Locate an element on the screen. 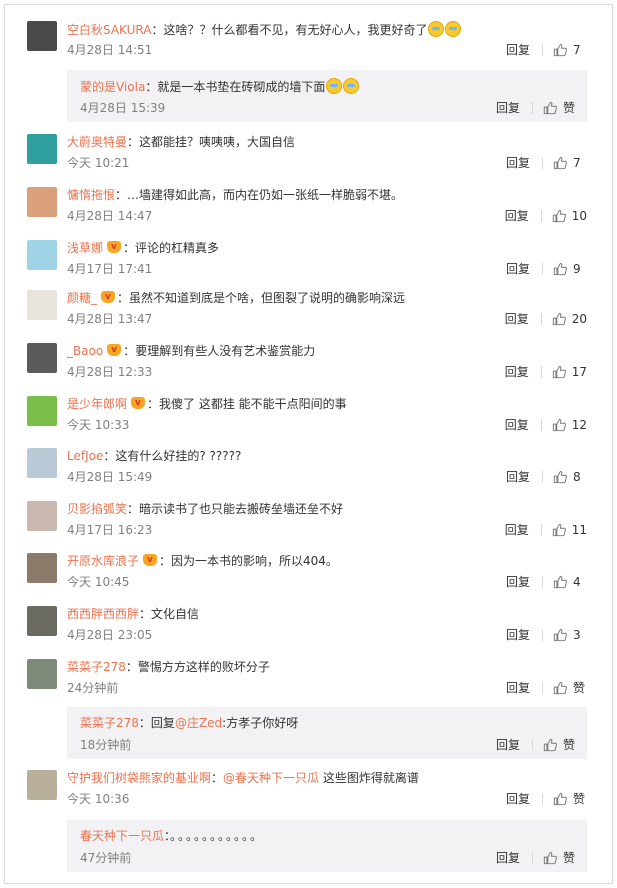  replier-name: 菜菜子278 is located at coordinates (109, 723).